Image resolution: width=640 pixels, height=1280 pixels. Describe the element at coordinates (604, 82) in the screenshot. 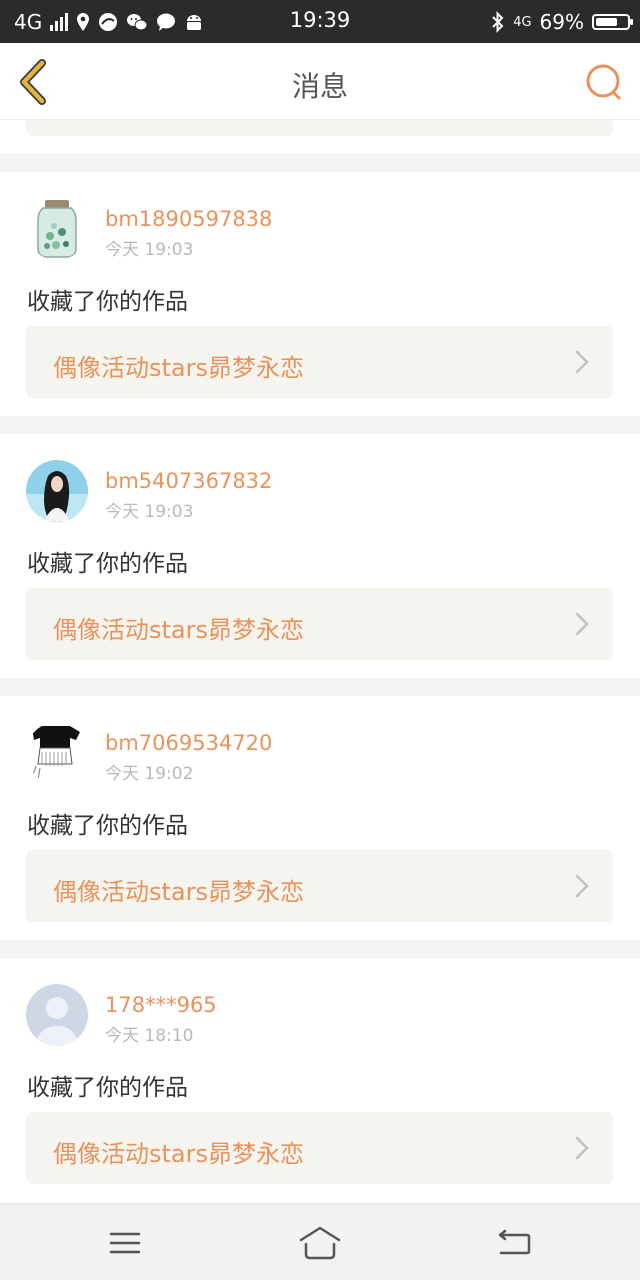

I see `search-icon` at that location.